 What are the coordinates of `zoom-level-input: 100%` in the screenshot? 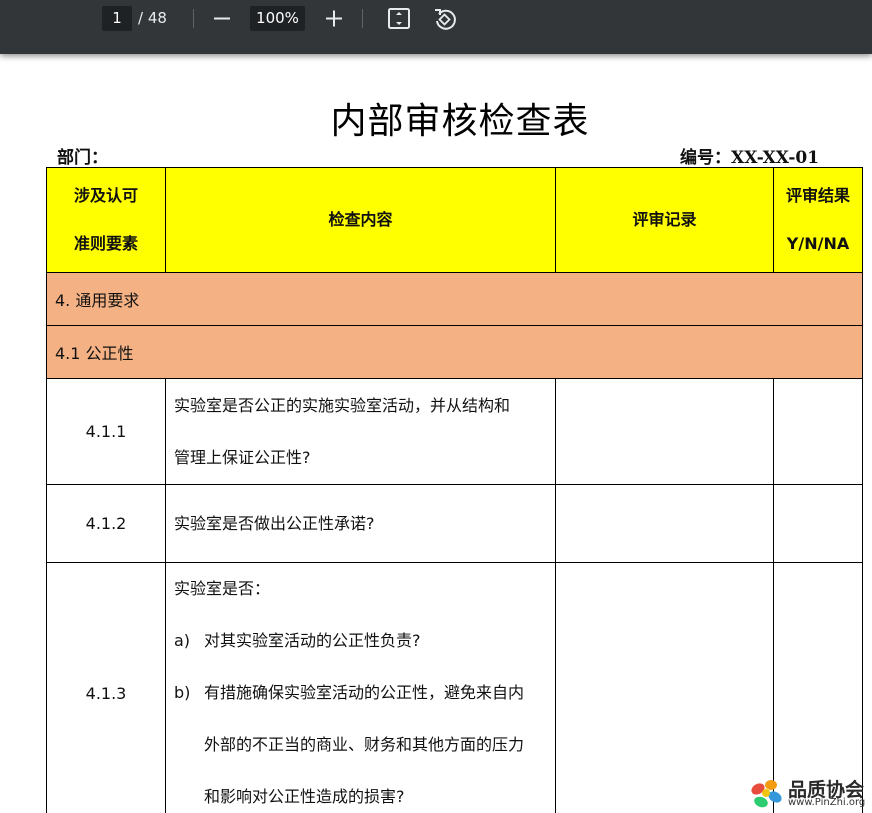 It's located at (277, 18).